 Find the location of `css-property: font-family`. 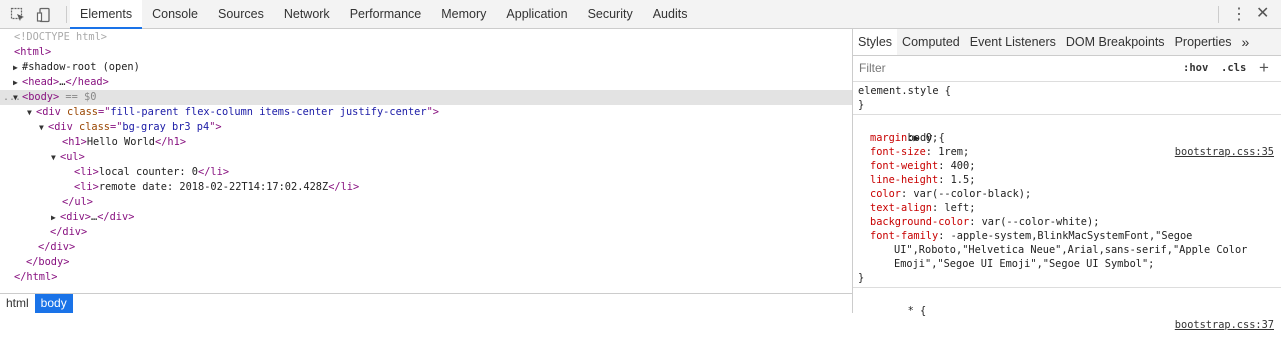

css-property: font-family is located at coordinates (904, 236).